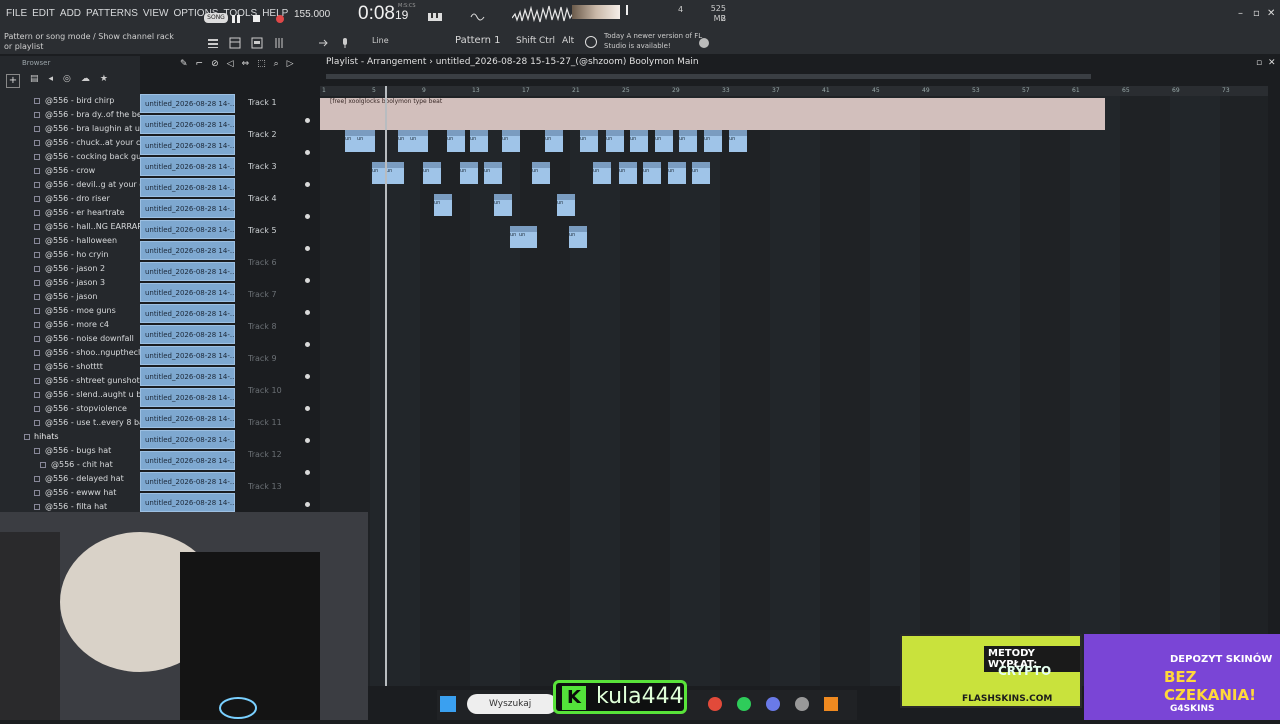  What do you see at coordinates (70, 353) in the screenshot?
I see `browser-item: @556 - shoo..nguptheclub` at bounding box center [70, 353].